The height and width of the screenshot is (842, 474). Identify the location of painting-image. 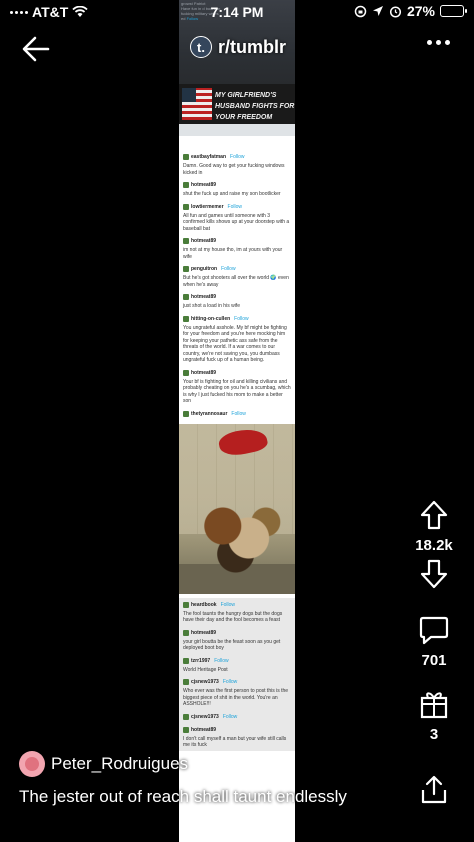
(237, 508).